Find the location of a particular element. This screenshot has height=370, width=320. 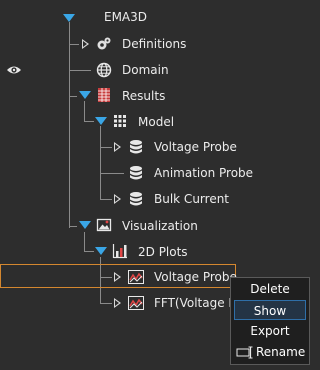

tree-item-definitions-label: Definitions is located at coordinates (154, 44).